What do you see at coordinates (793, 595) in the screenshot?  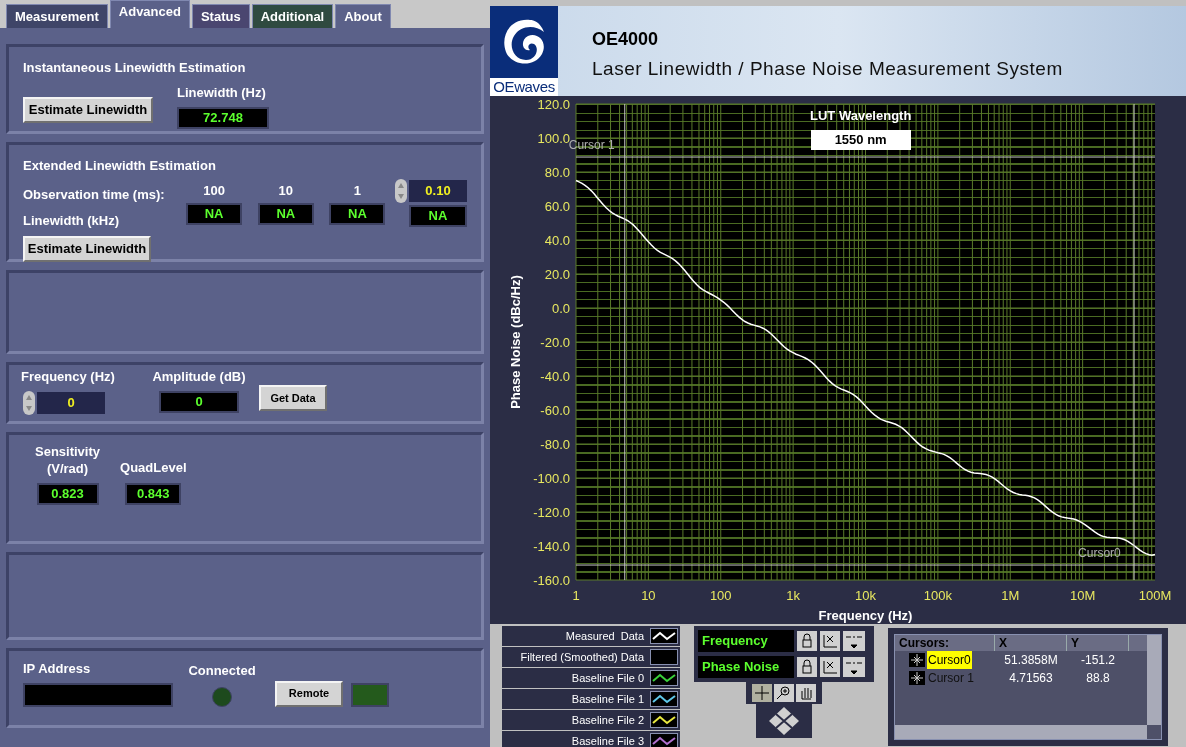 I see `axis-tick-label: 1k` at bounding box center [793, 595].